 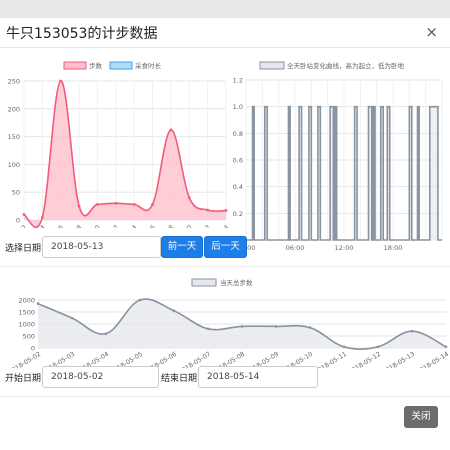 I want to click on close-button: 关闭, so click(x=421, y=417).